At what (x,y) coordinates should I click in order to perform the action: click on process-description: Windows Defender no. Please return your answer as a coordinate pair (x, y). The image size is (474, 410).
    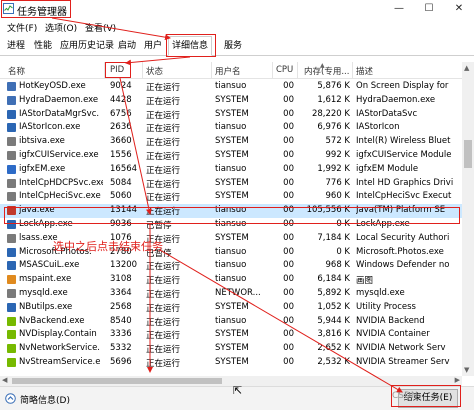
    Looking at the image, I should click on (403, 265).